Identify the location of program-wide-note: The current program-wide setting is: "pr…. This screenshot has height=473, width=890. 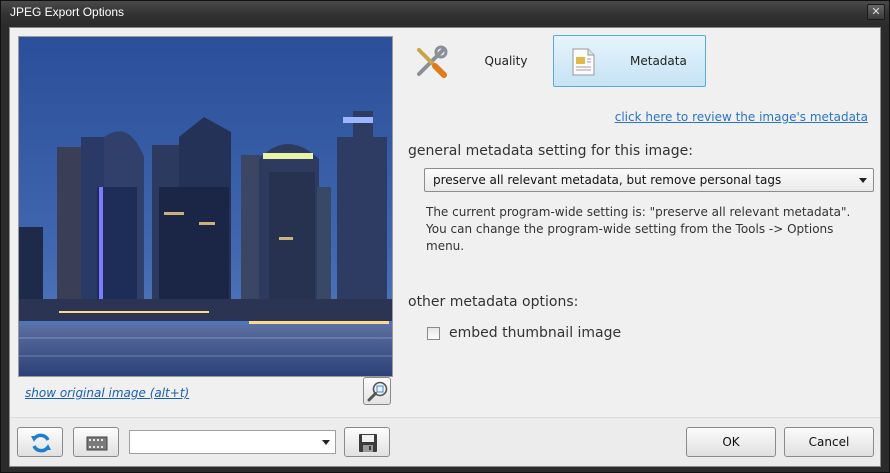
(638, 229).